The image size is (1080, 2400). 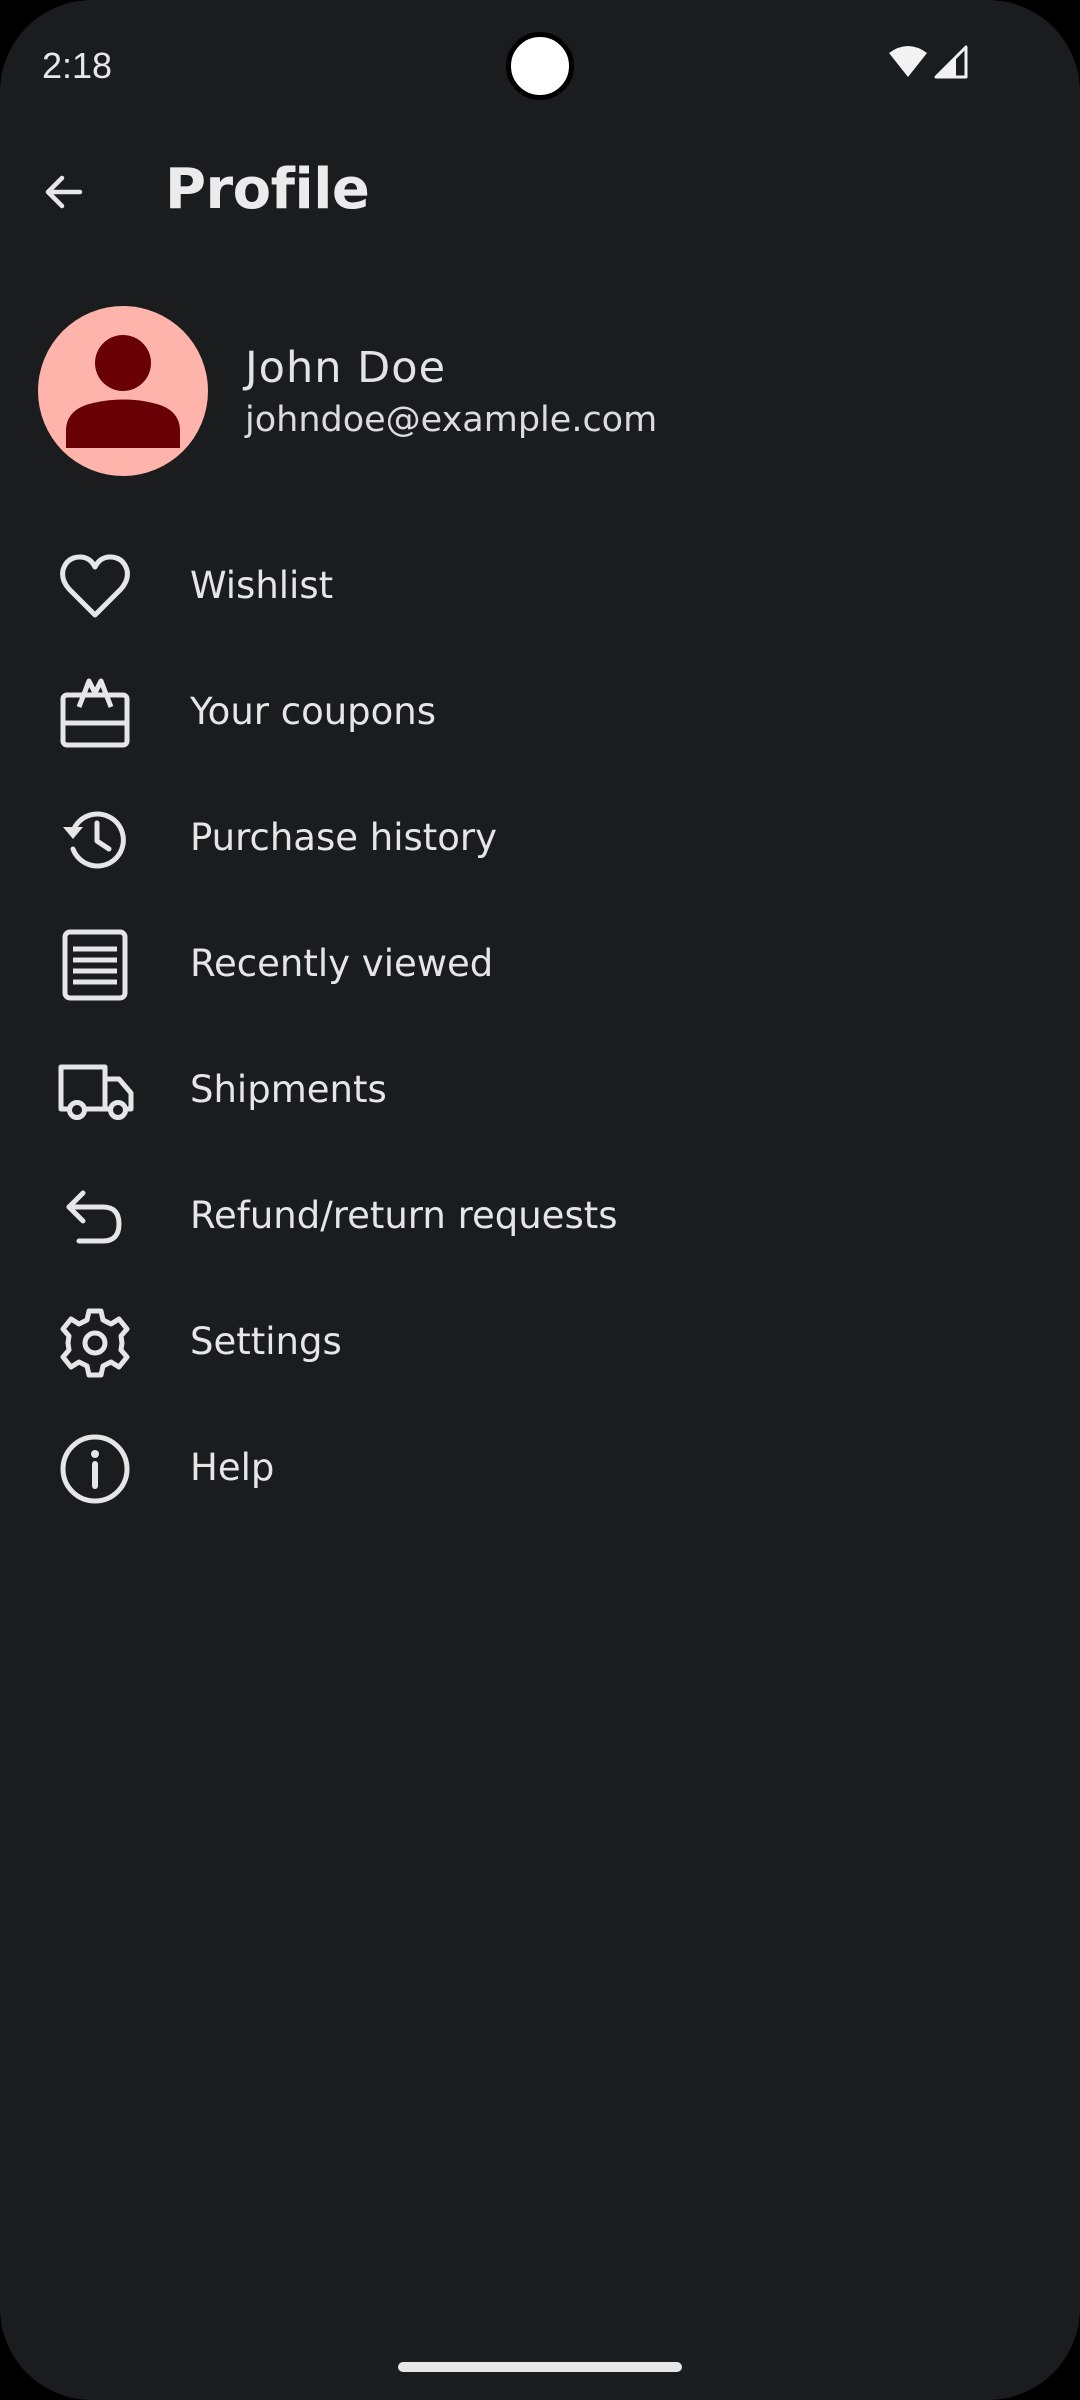 What do you see at coordinates (540, 192) in the screenshot?
I see `app-bar: Profile` at bounding box center [540, 192].